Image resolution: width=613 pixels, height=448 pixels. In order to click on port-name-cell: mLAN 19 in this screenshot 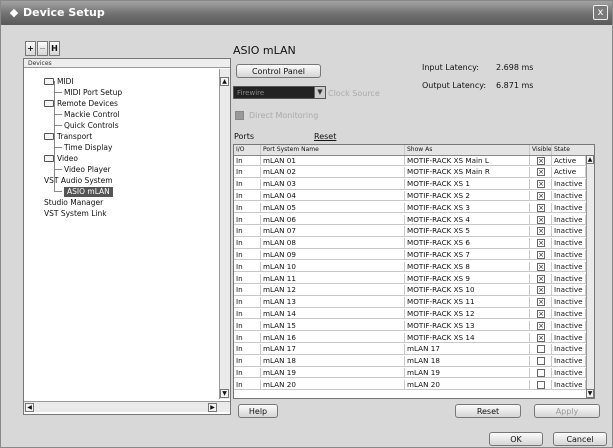, I will do `click(333, 372)`.